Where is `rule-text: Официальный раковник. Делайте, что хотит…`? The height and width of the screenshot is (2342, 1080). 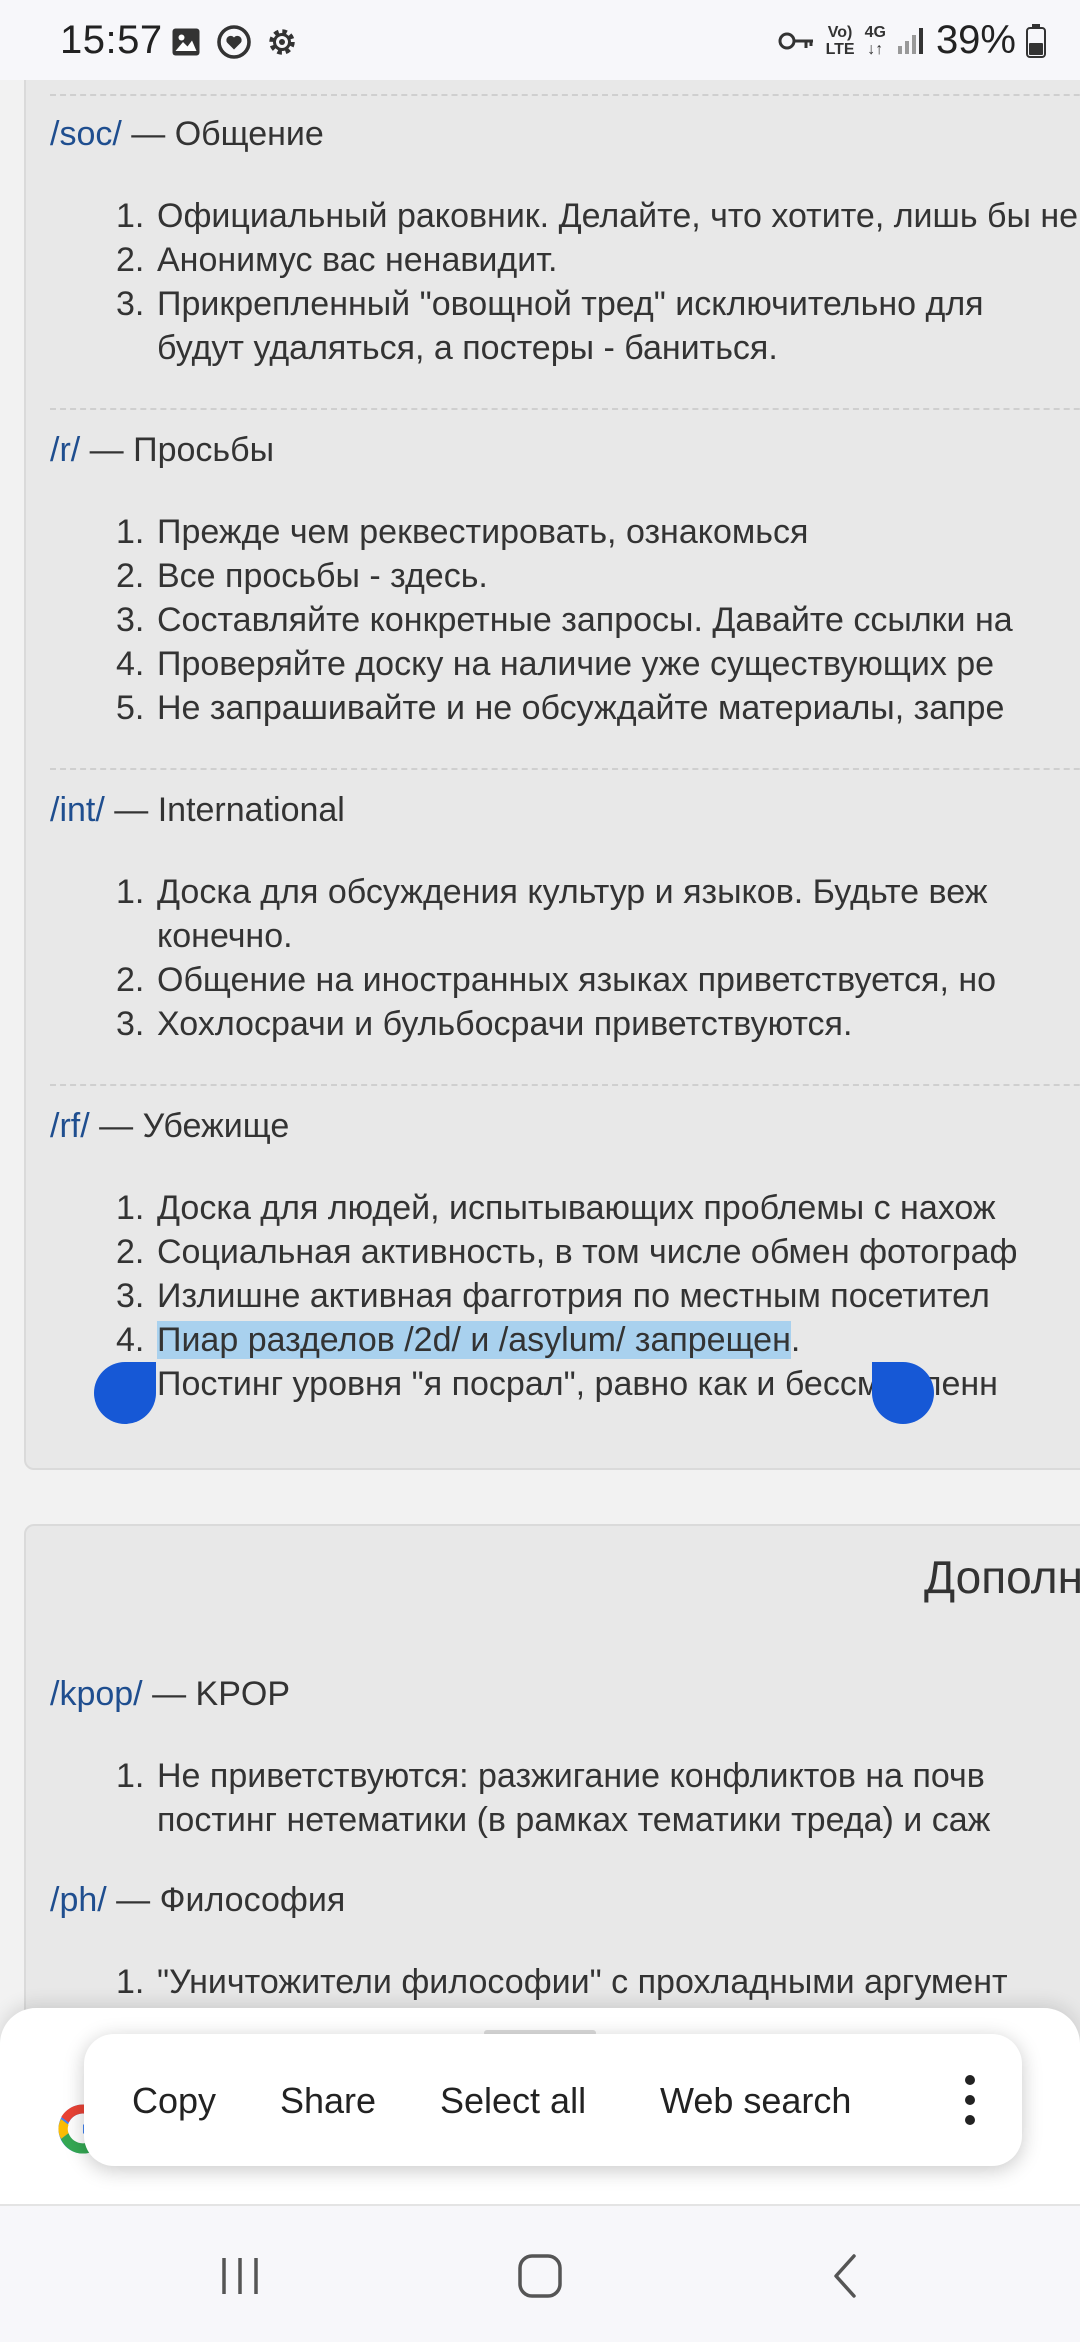 rule-text: Официальный раковник. Делайте, что хотит… is located at coordinates (618, 216).